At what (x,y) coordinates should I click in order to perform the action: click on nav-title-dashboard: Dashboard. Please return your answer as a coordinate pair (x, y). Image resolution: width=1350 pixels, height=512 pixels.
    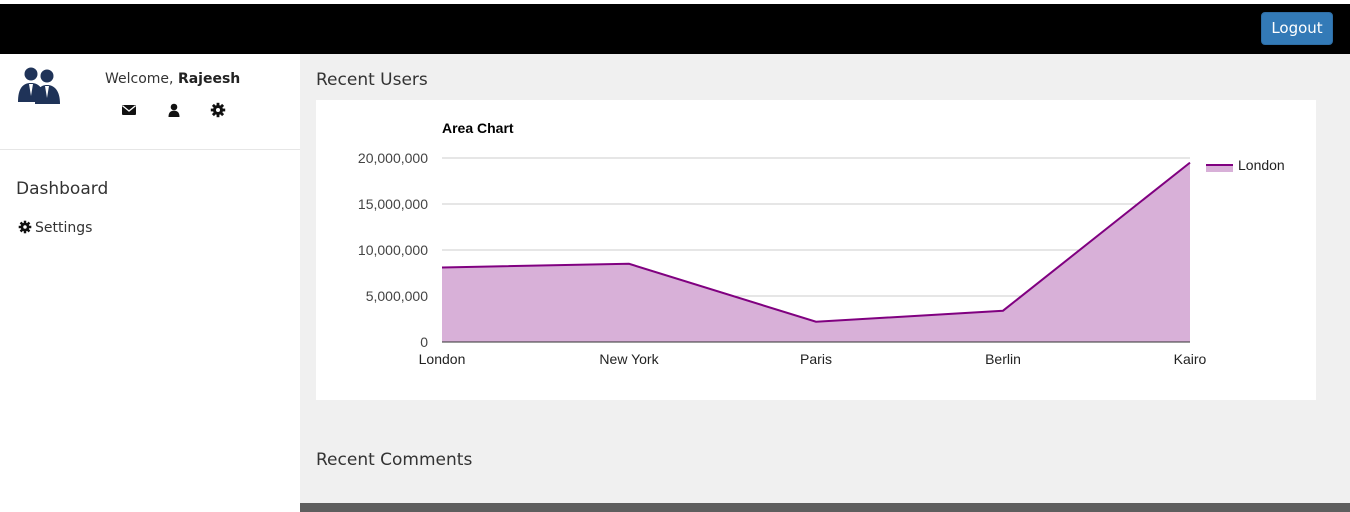
    Looking at the image, I should click on (62, 189).